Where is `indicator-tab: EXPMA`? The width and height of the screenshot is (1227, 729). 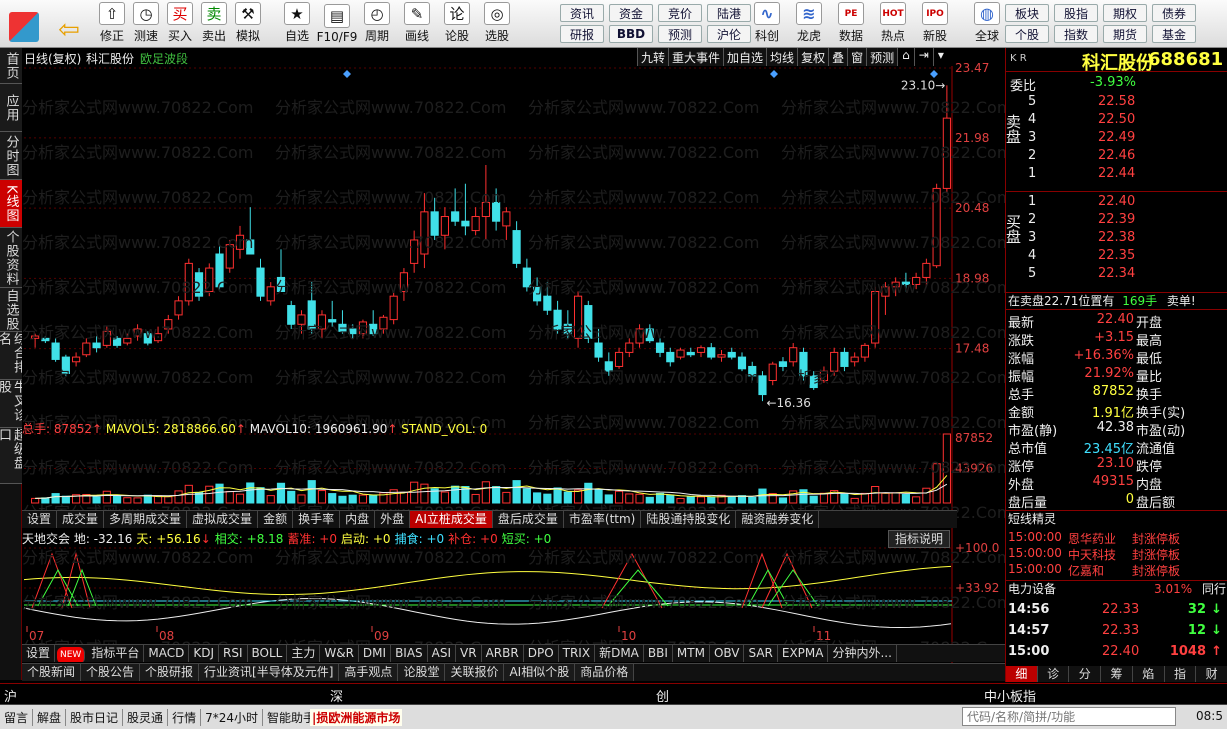 indicator-tab: EXPMA is located at coordinates (803, 653).